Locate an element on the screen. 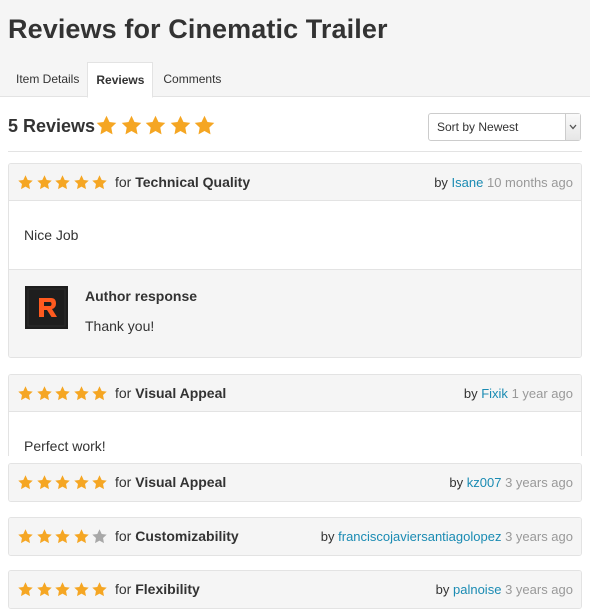  sort-selected-value: Sort by Newest is located at coordinates (478, 127).